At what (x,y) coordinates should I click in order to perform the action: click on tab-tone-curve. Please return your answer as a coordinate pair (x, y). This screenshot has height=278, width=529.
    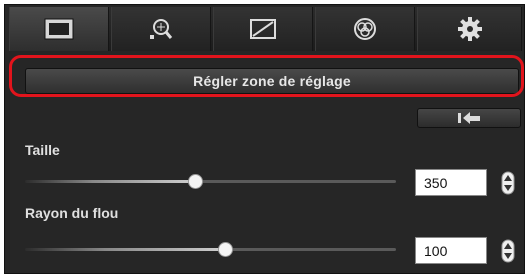
    Looking at the image, I should click on (263, 29).